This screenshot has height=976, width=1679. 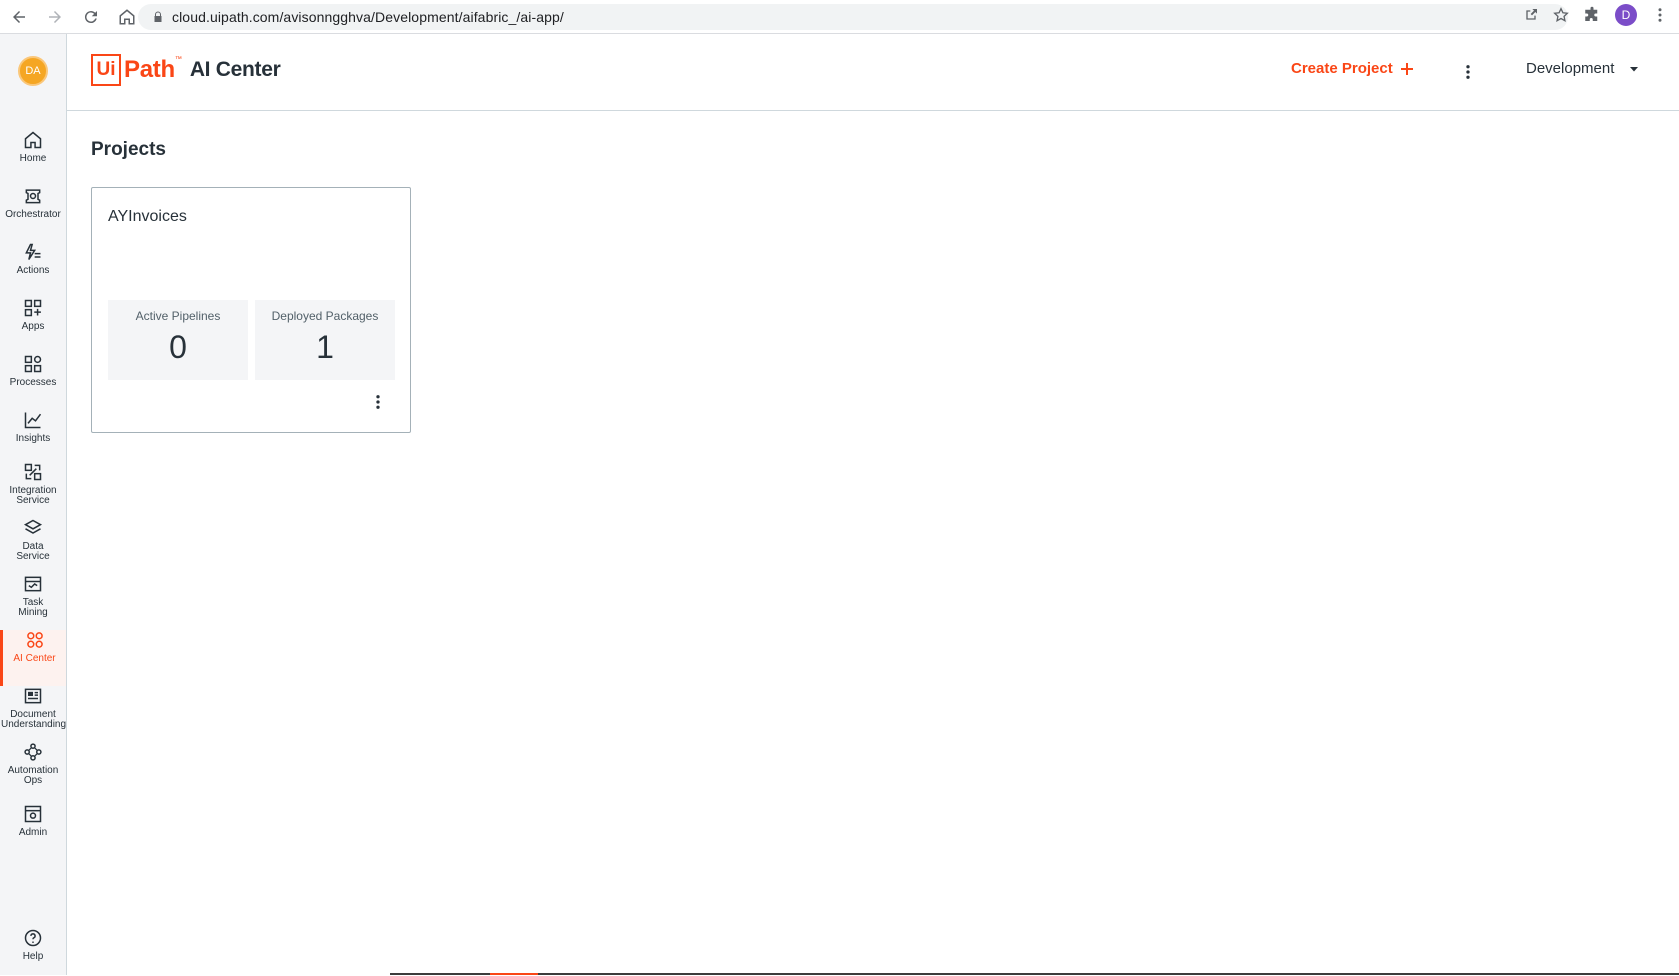 What do you see at coordinates (33, 472) in the screenshot?
I see `integration-icon` at bounding box center [33, 472].